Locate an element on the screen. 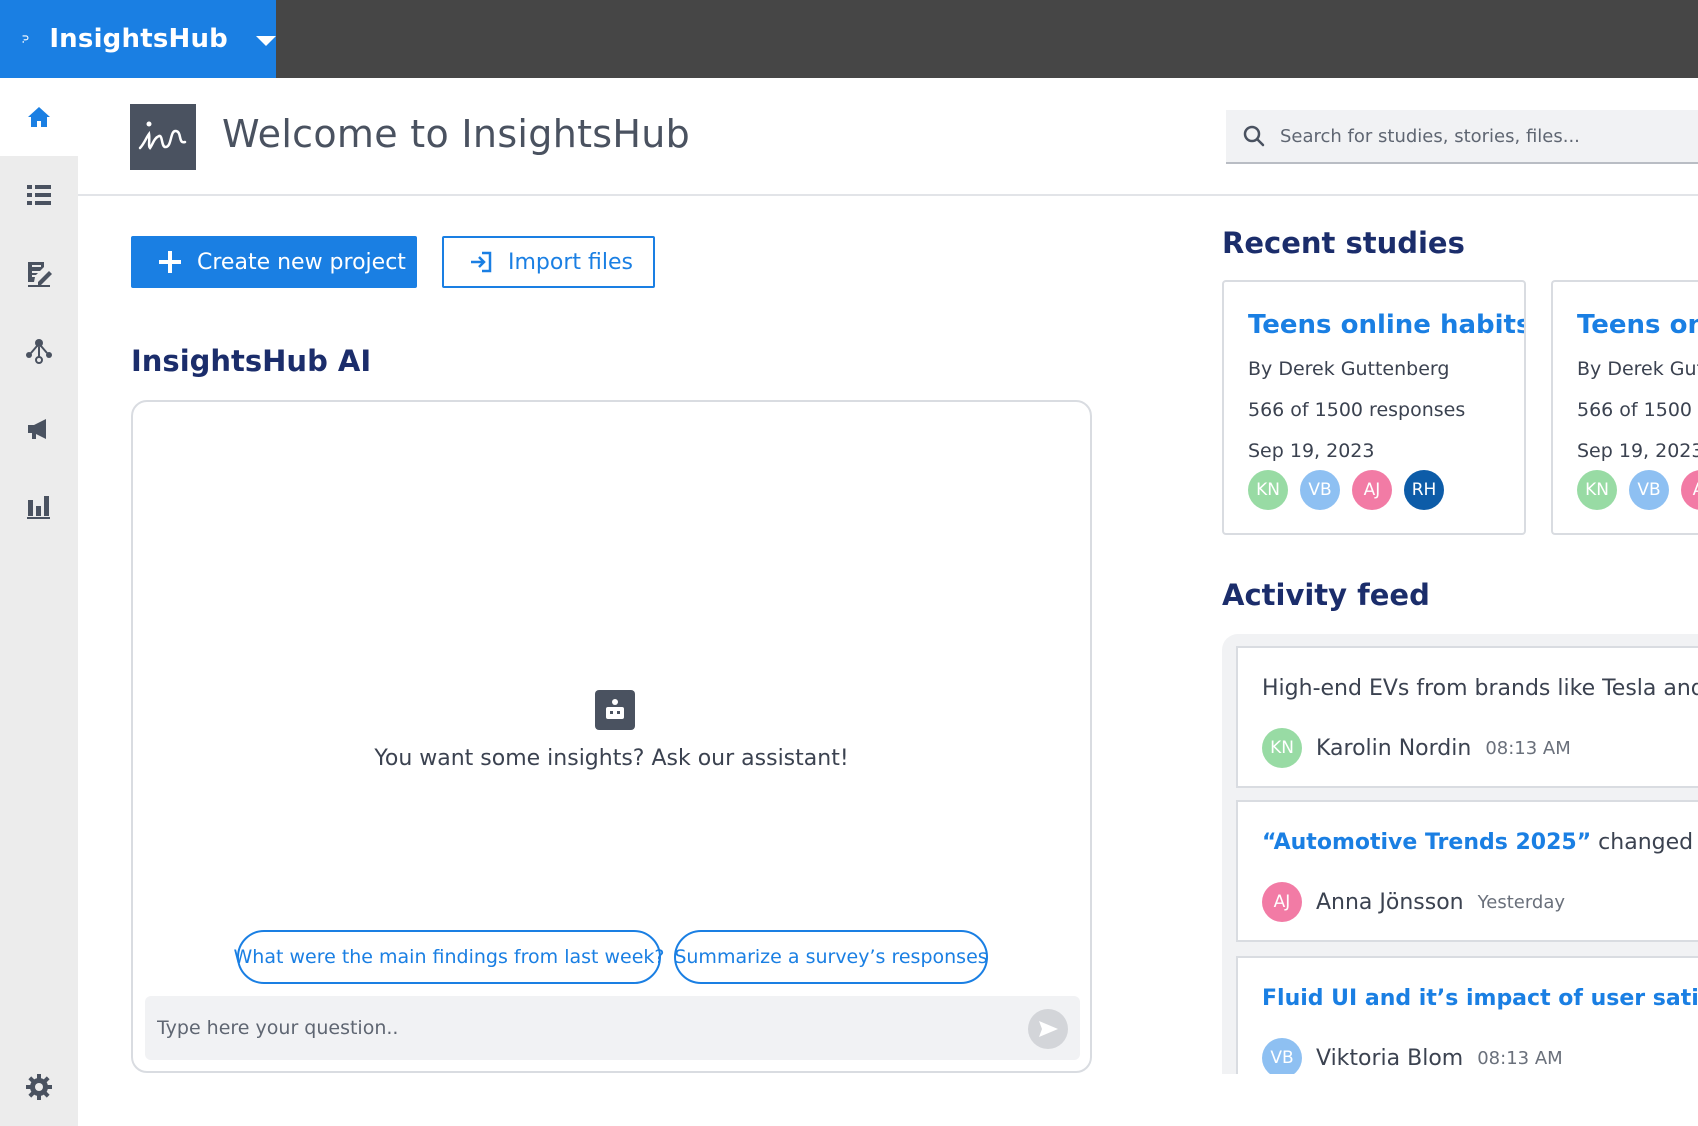 The width and height of the screenshot is (1698, 1126). send-button is located at coordinates (1048, 1029).